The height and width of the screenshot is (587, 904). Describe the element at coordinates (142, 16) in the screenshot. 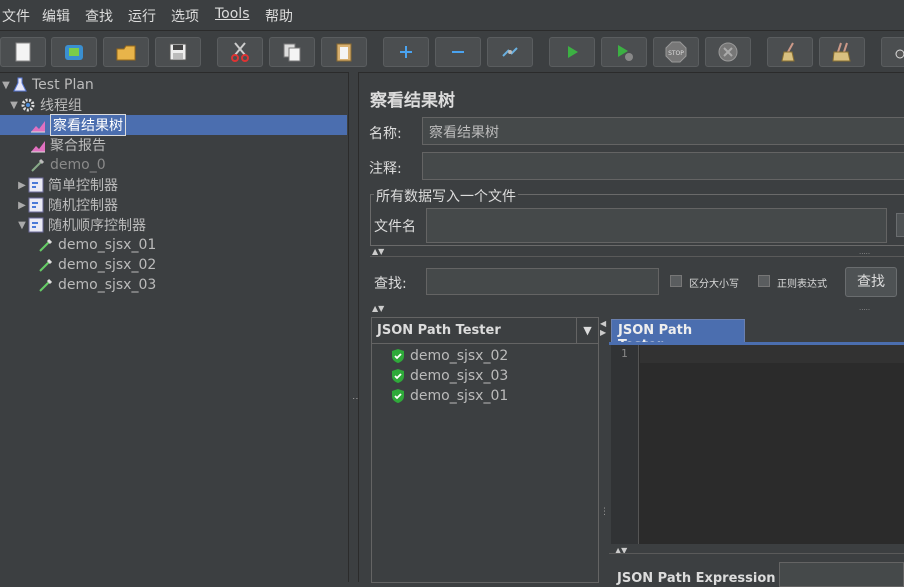

I see `menu-run: 运行` at that location.